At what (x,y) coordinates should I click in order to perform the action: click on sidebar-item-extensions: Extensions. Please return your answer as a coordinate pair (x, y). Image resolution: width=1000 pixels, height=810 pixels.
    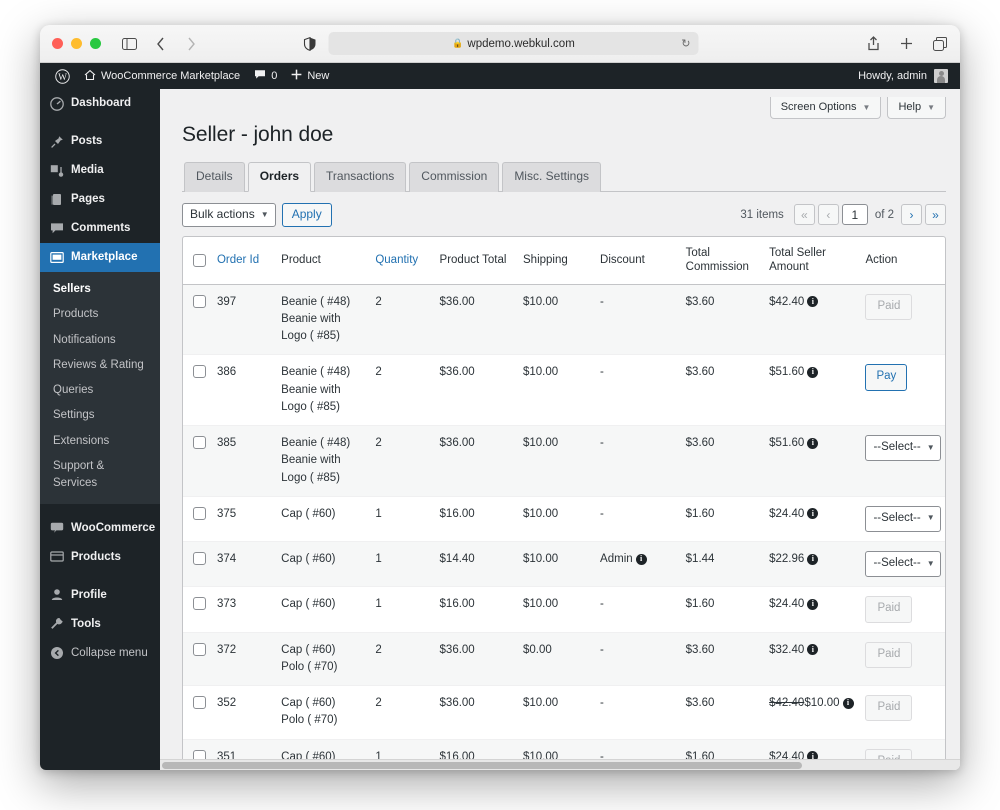
    Looking at the image, I should click on (100, 441).